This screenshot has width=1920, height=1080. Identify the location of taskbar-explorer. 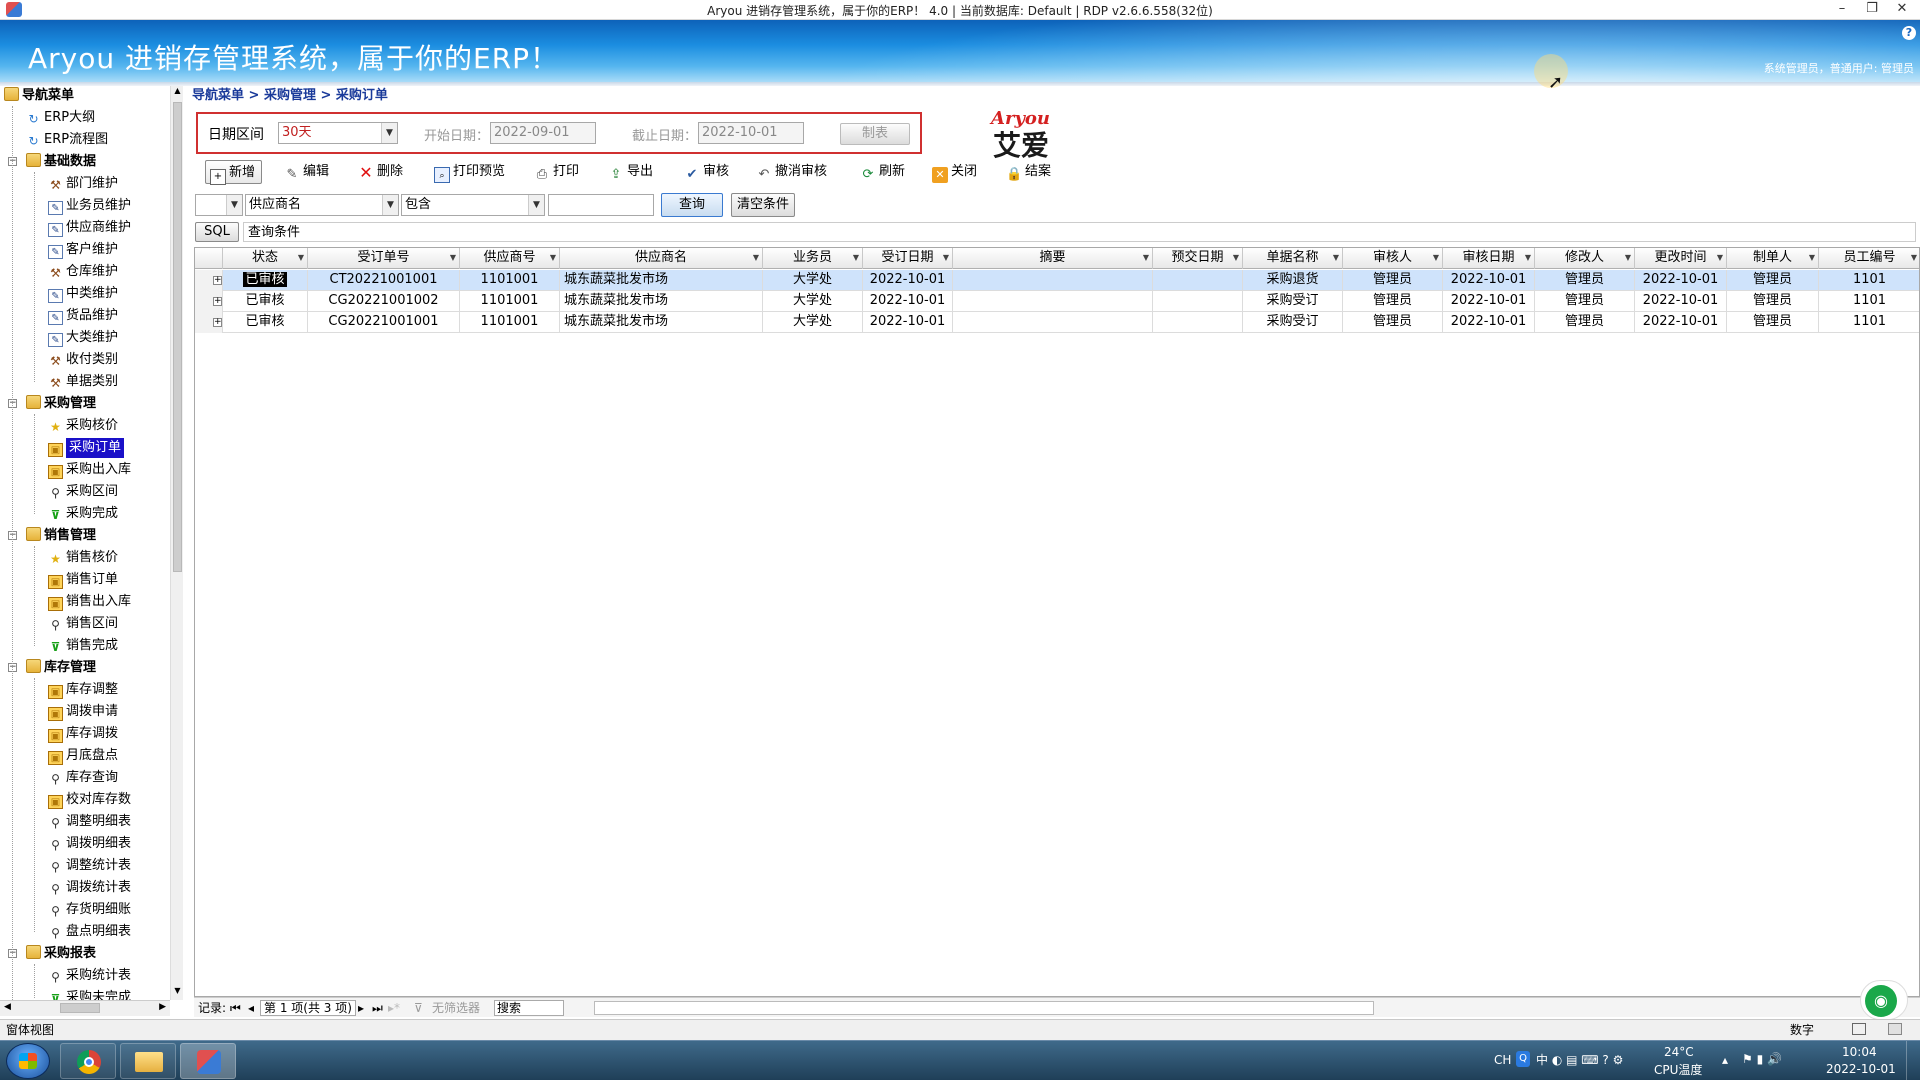
(148, 1061).